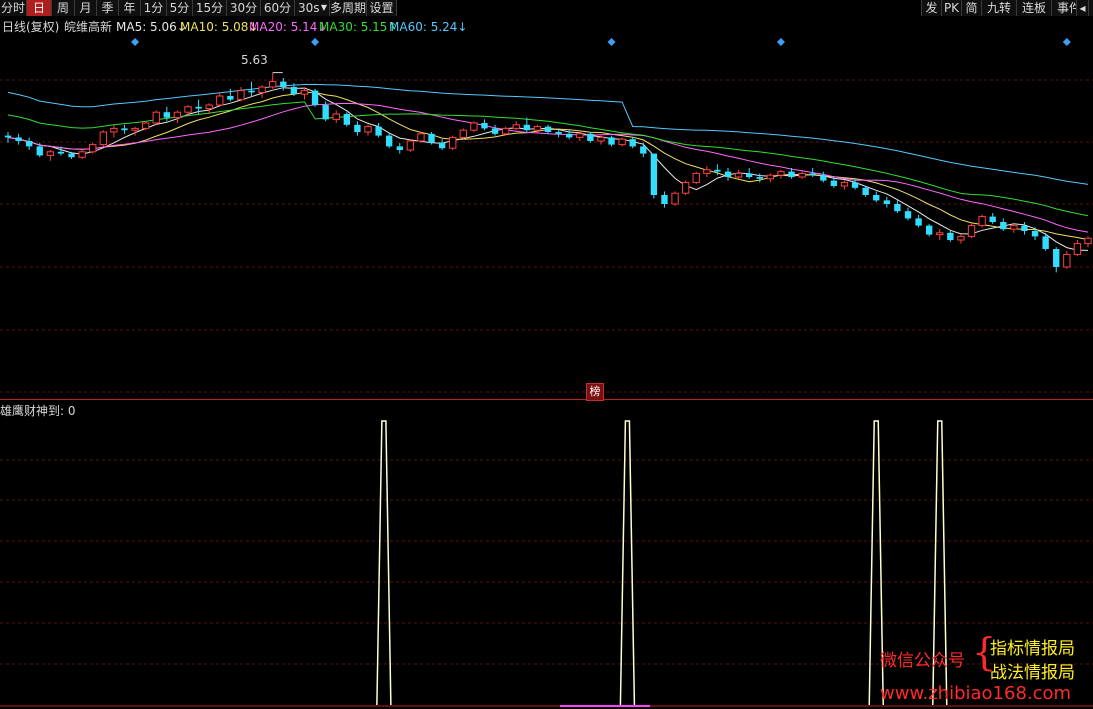 The width and height of the screenshot is (1093, 709). Describe the element at coordinates (595, 392) in the screenshot. I see `rank-badge: 榜` at that location.